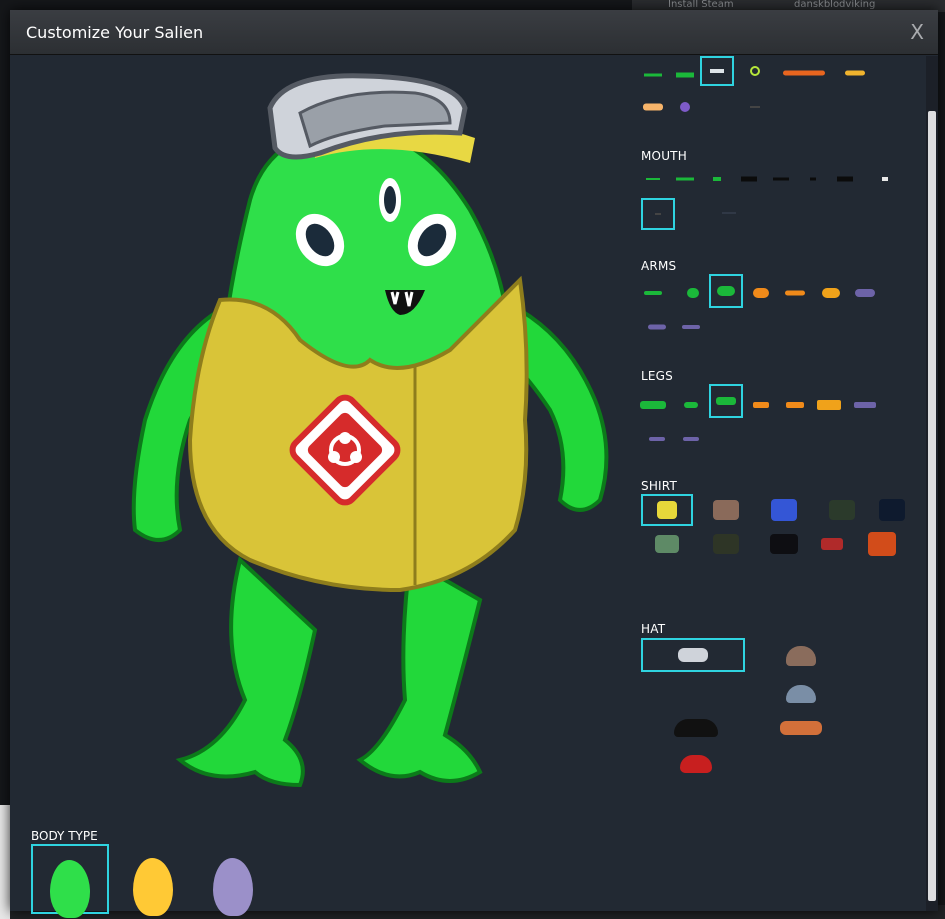 The image size is (945, 919). Describe the element at coordinates (474, 32) in the screenshot. I see `dialog-titlebar: Customize Your Salien X` at that location.